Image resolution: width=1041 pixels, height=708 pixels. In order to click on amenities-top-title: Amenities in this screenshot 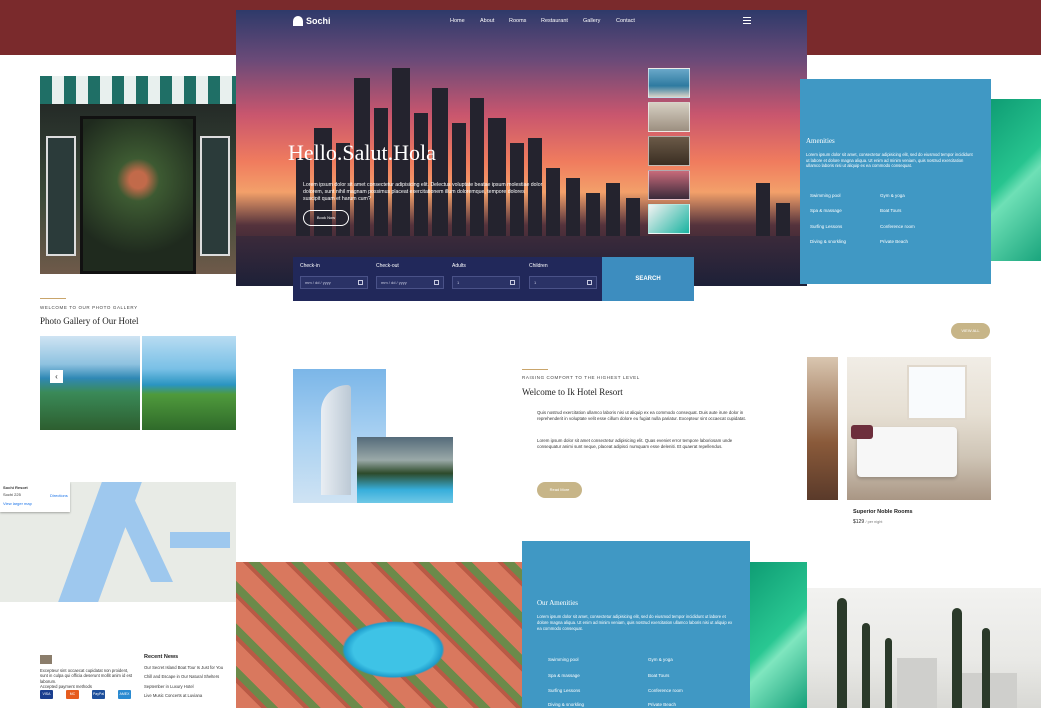, I will do `click(820, 141)`.